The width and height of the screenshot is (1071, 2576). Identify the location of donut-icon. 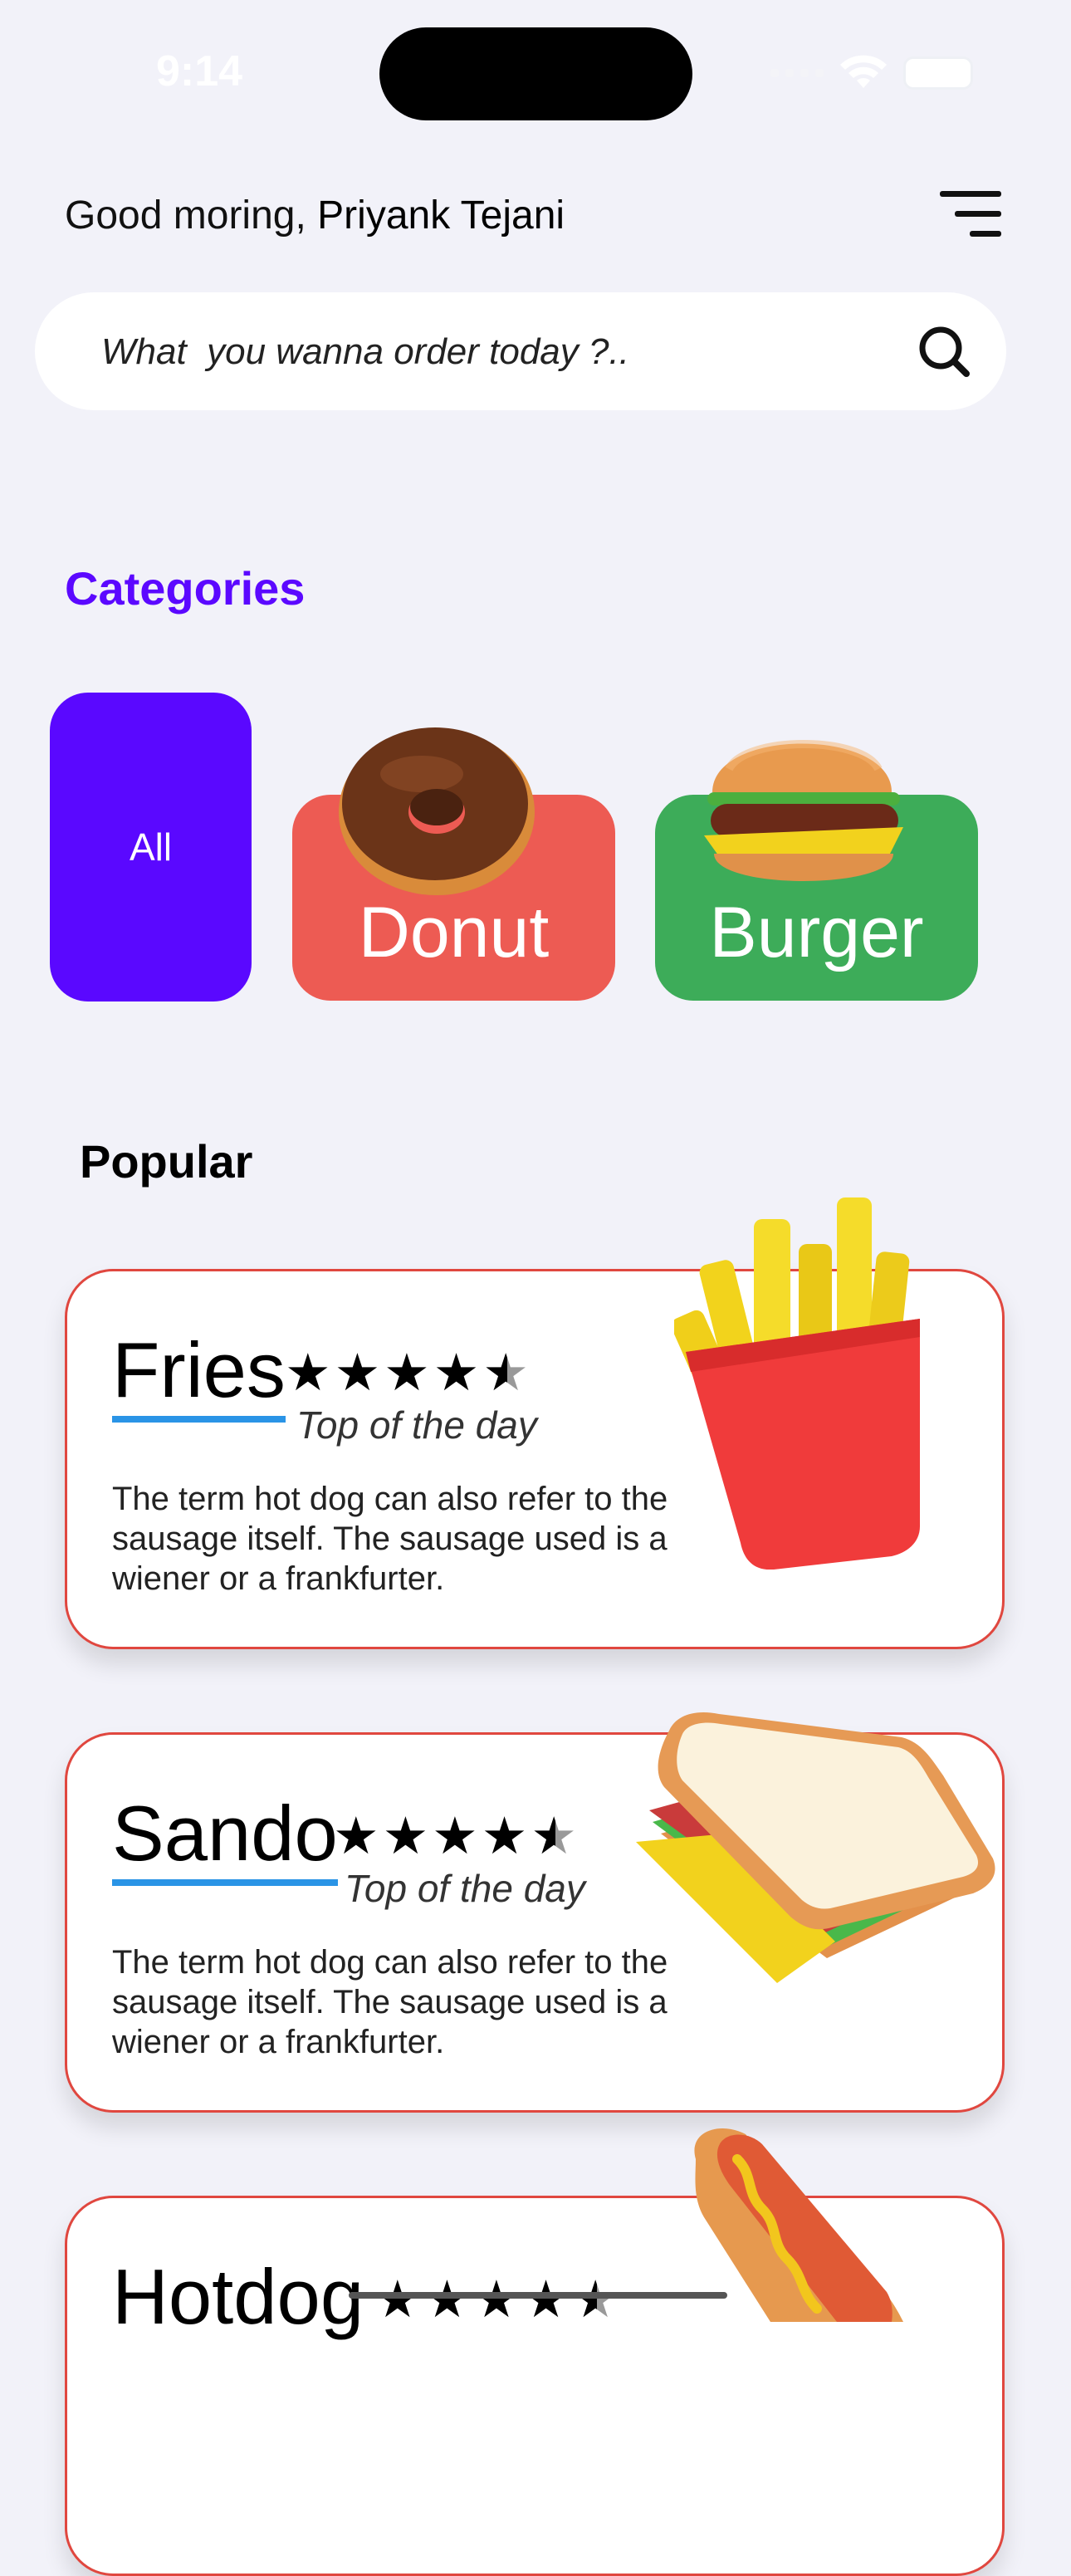
(437, 811).